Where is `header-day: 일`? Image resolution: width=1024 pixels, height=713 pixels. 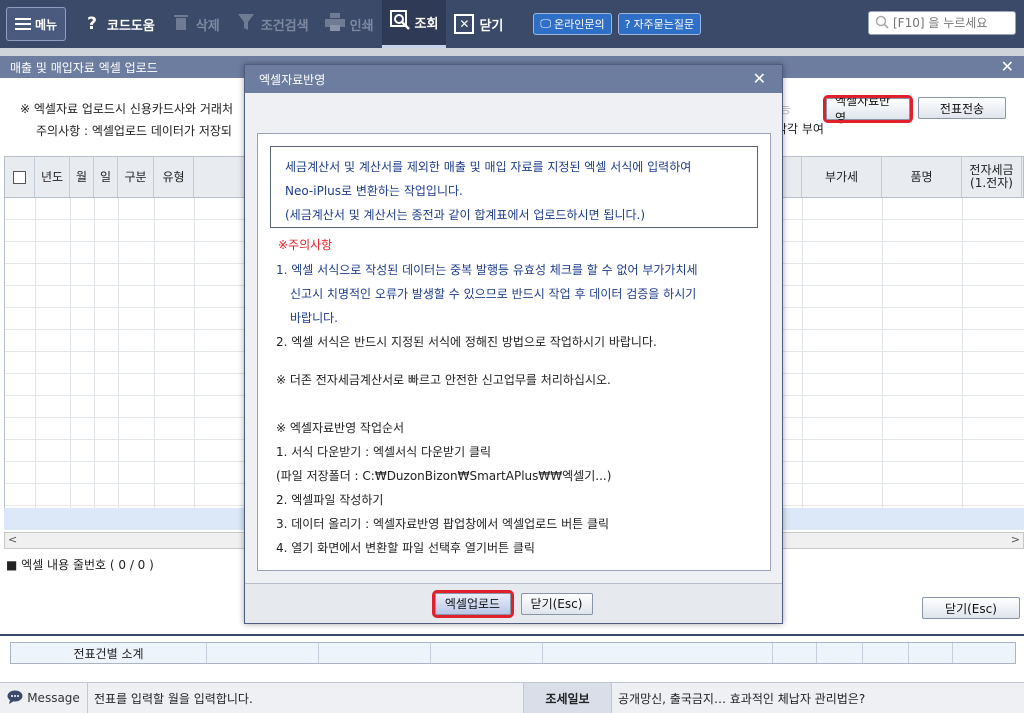
header-day: 일 is located at coordinates (106, 177).